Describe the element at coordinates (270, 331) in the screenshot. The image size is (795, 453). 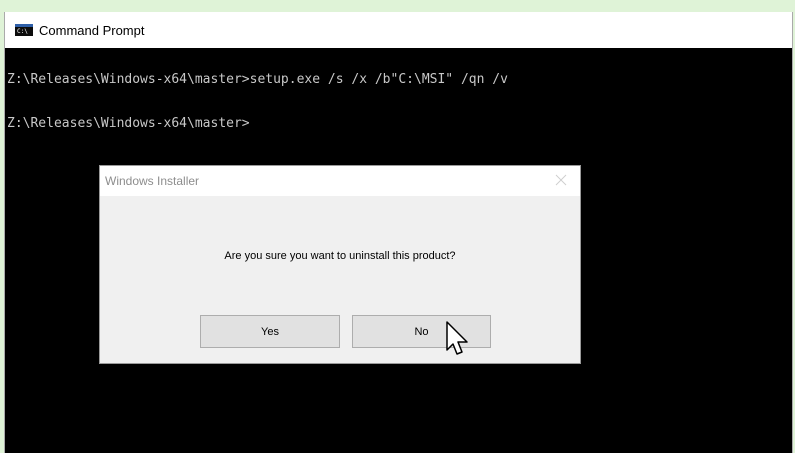
I see `yes-button: Yes` at that location.